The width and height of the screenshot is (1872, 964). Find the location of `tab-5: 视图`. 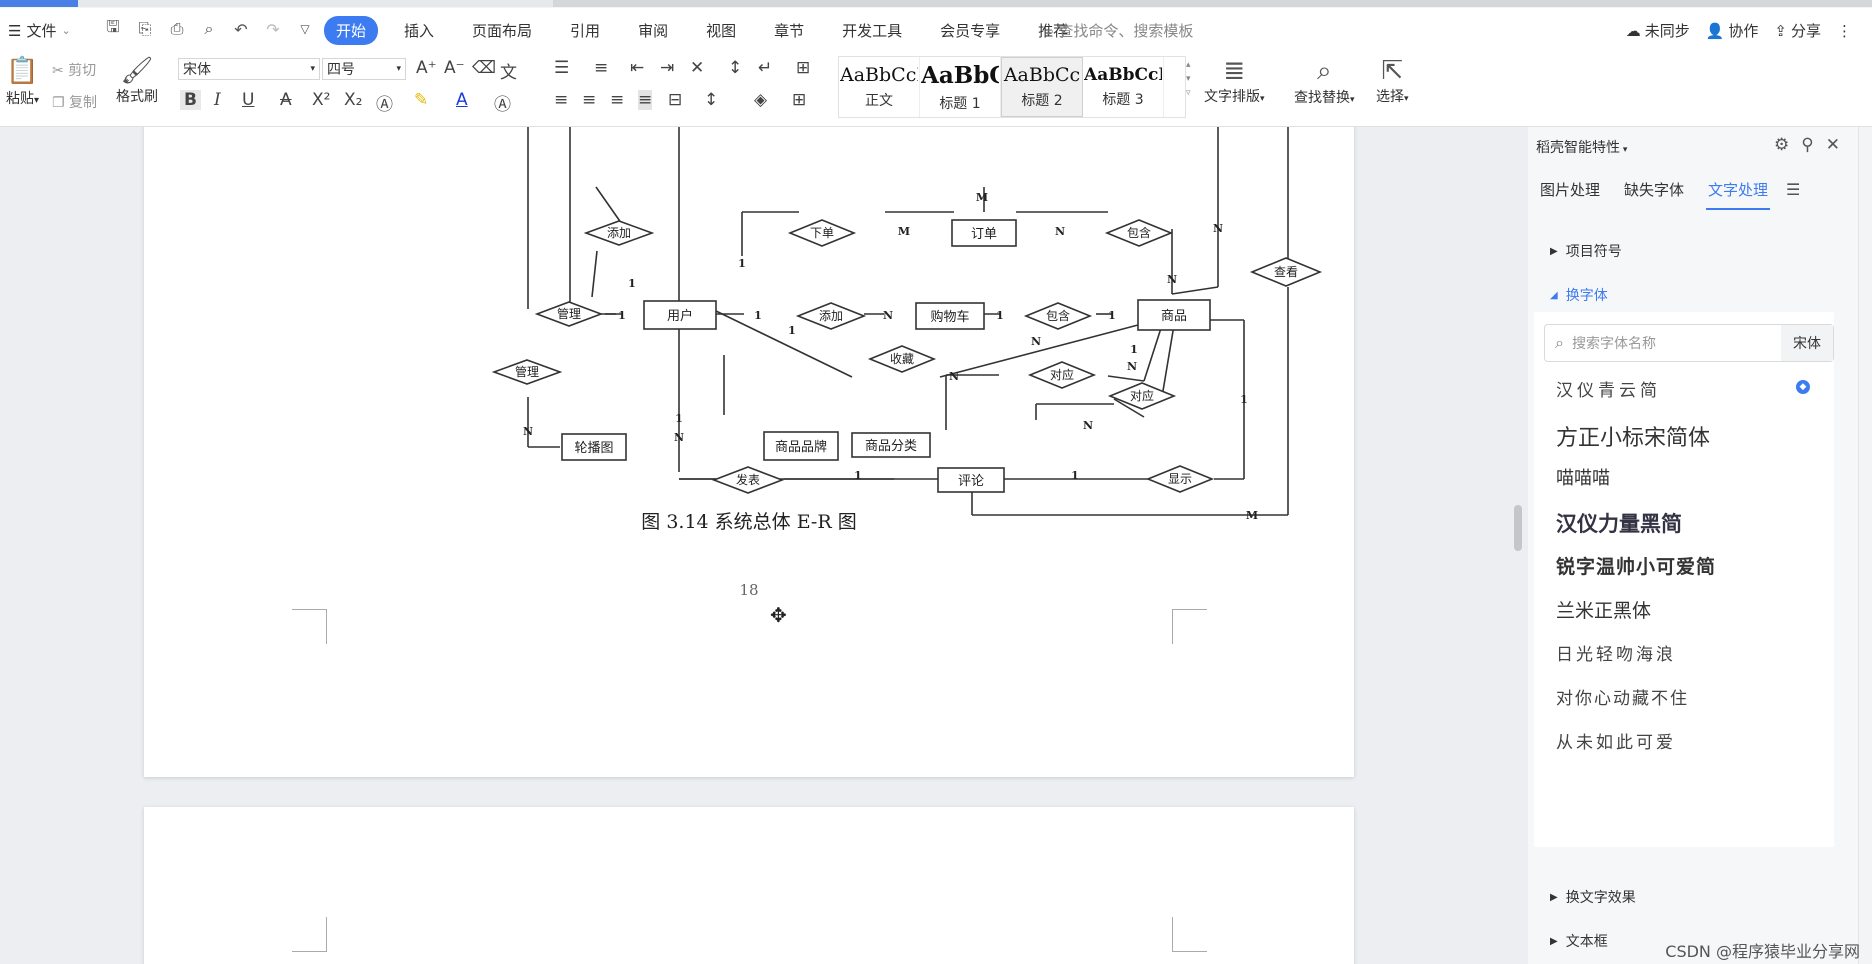

tab-5: 视图 is located at coordinates (721, 30).